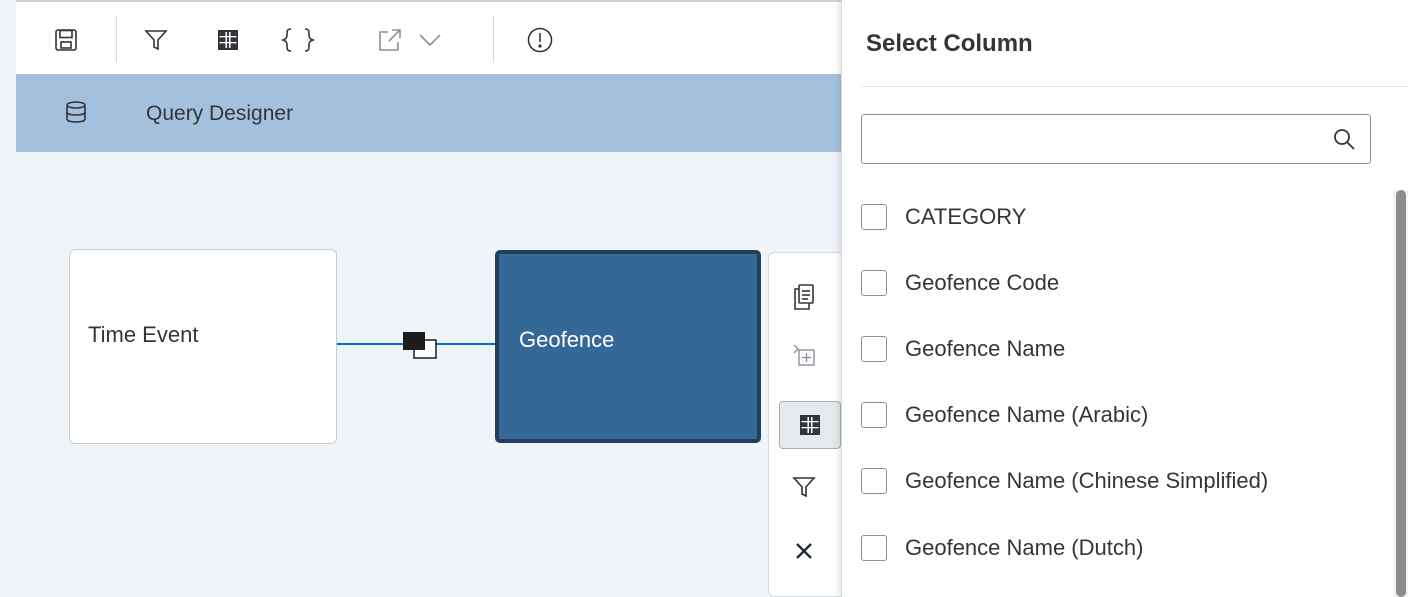 Image resolution: width=1408 pixels, height=597 pixels. I want to click on scrollbar-thumb, so click(1401, 393).